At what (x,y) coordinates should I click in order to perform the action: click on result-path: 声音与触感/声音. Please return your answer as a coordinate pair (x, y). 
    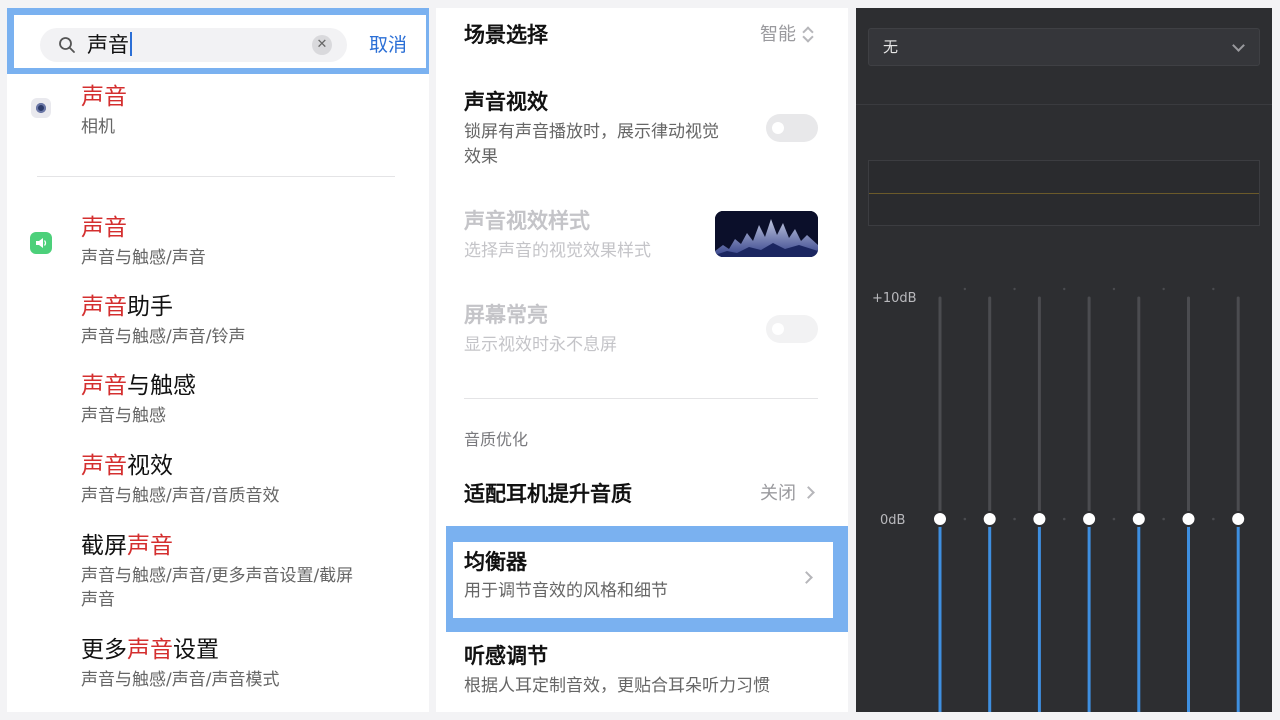
    Looking at the image, I should click on (143, 258).